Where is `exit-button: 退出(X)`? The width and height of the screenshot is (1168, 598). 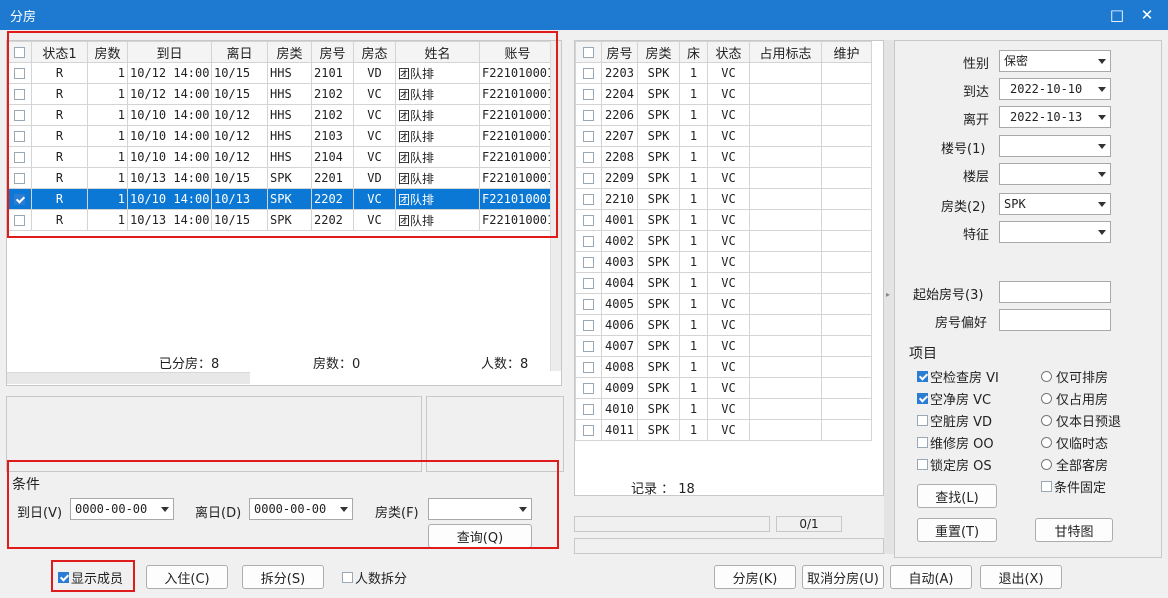
exit-button: 退出(X) is located at coordinates (1021, 577).